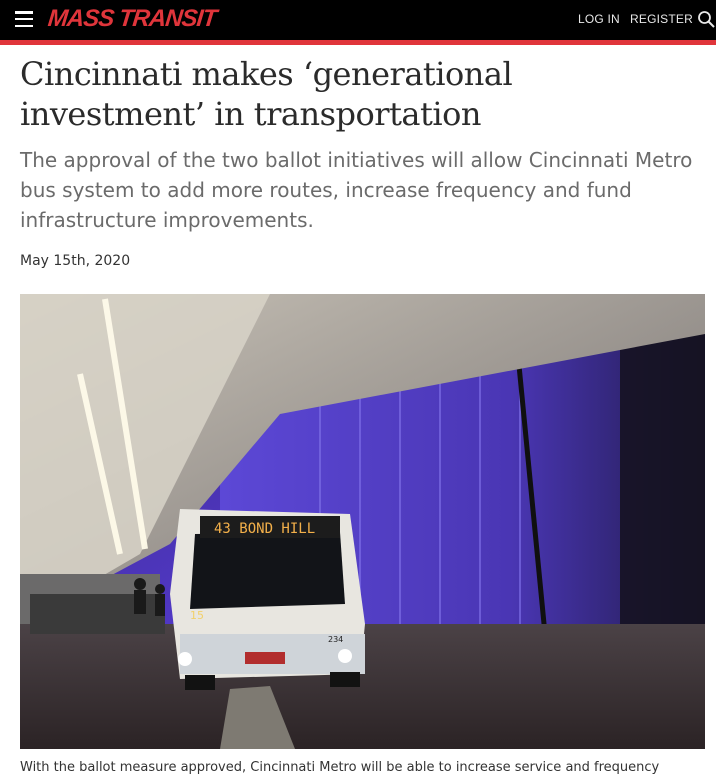 This screenshot has height=781, width=716. Describe the element at coordinates (267, 599) in the screenshot. I see `bus: 43 BOND HILL 15 234` at that location.